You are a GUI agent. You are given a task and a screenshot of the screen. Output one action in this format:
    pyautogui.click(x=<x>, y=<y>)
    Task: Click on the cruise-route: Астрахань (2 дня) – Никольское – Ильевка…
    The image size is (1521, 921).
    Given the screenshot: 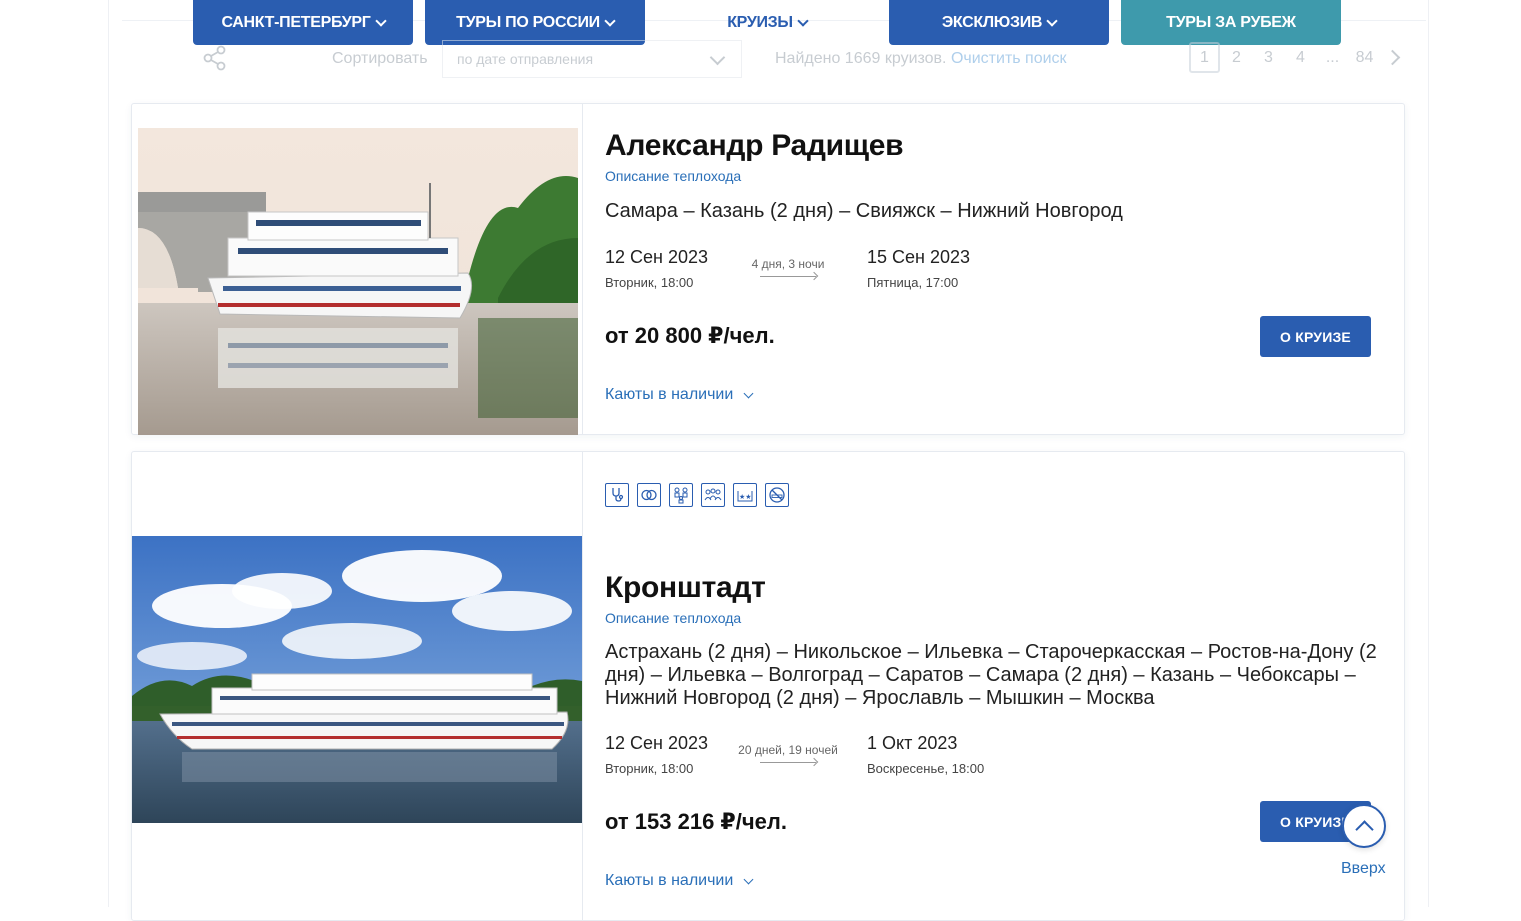 What is the action you would take?
    pyautogui.click(x=991, y=675)
    